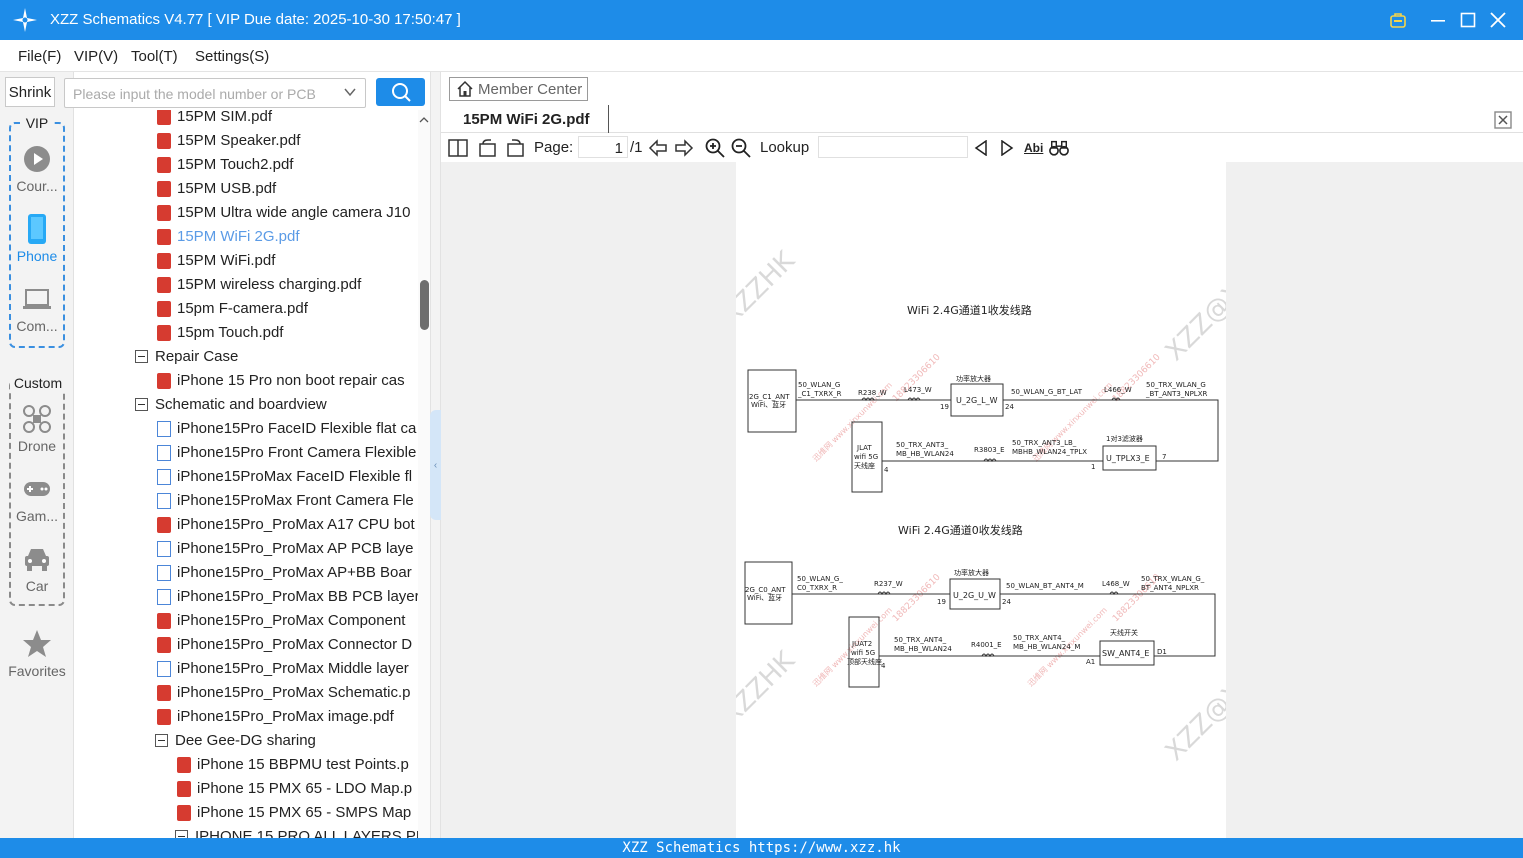  Describe the element at coordinates (246, 621) in the screenshot. I see `tree-file: iPhone15Pro_ProMax Component` at that location.